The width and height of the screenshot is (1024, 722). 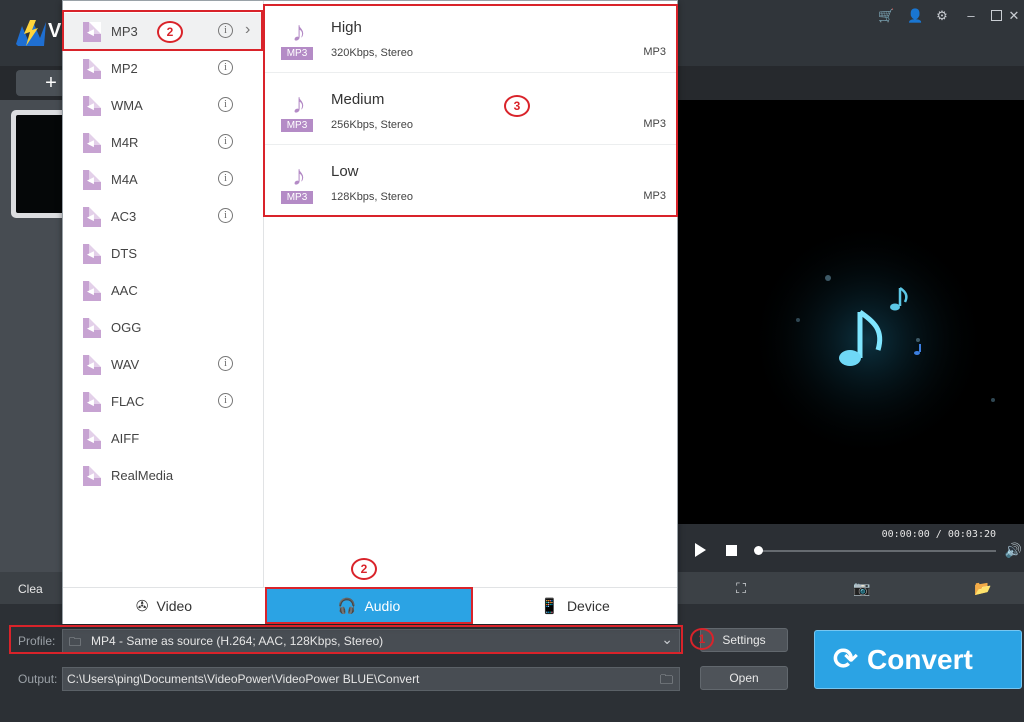 I want to click on preset-item-high: ♪ MP3 High 320Kbps, Stereo MP3, so click(x=471, y=37).